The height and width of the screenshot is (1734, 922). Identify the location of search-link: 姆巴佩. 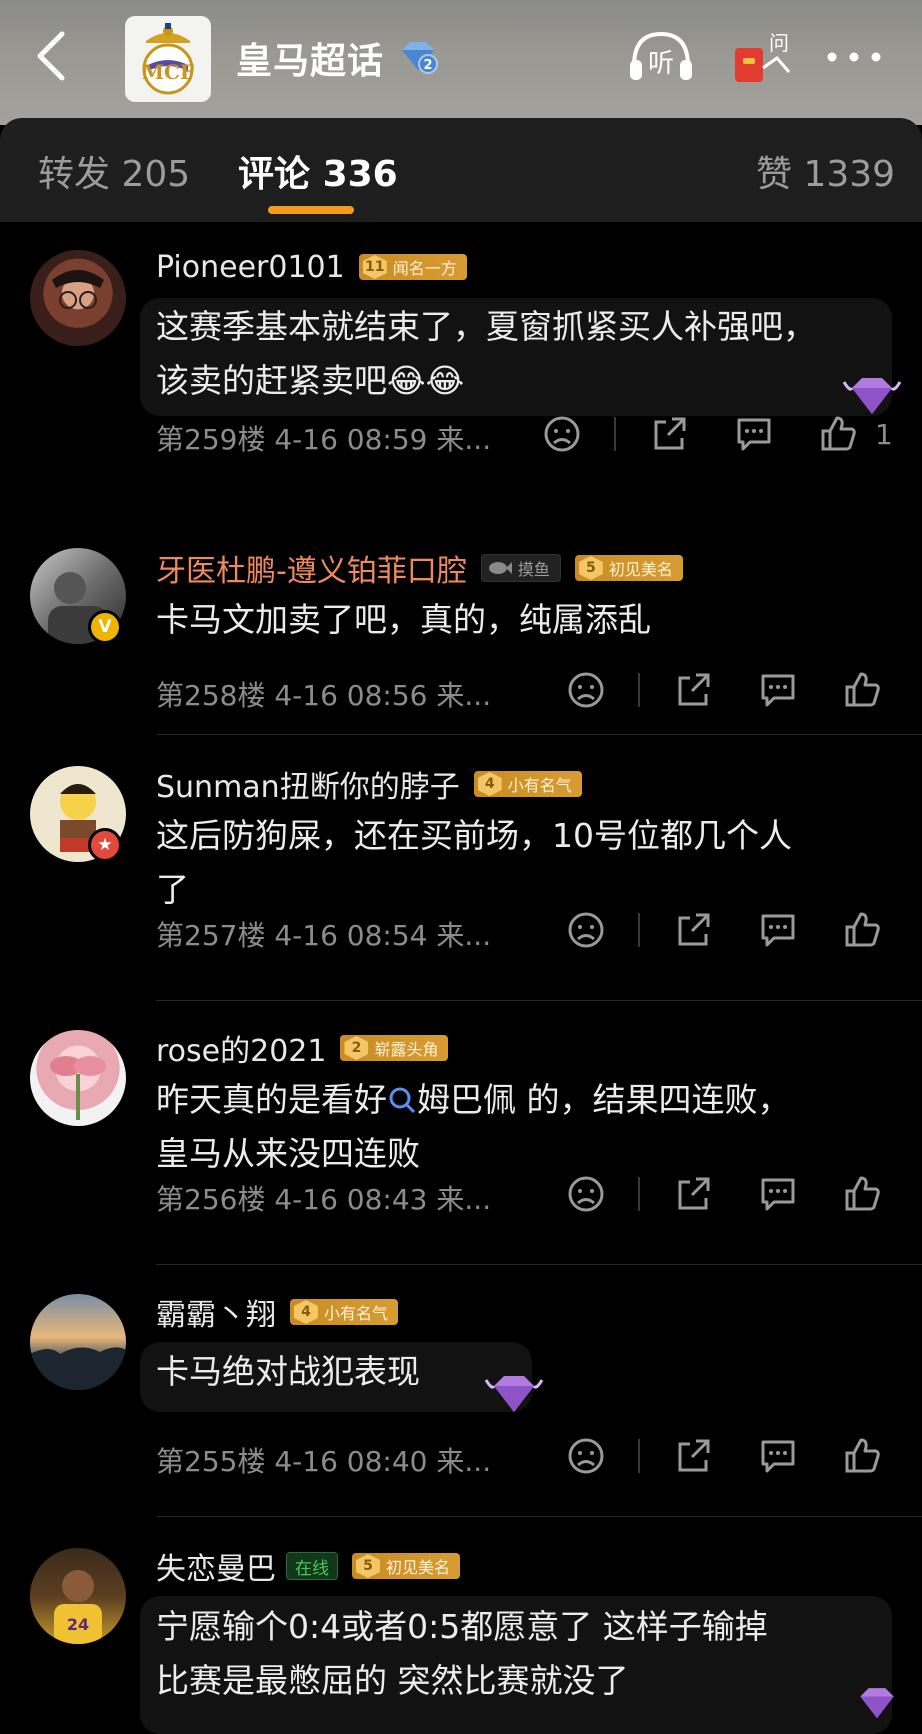
(451, 1100).